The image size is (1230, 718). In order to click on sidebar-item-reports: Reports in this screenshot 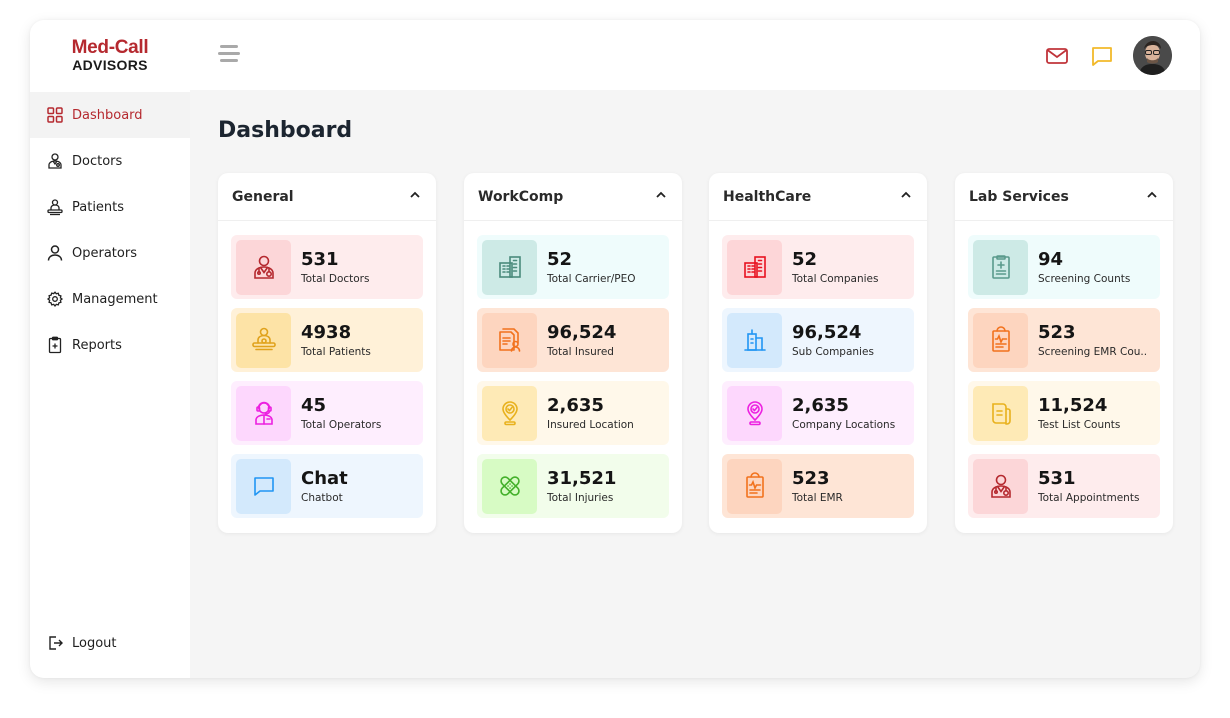, I will do `click(110, 345)`.